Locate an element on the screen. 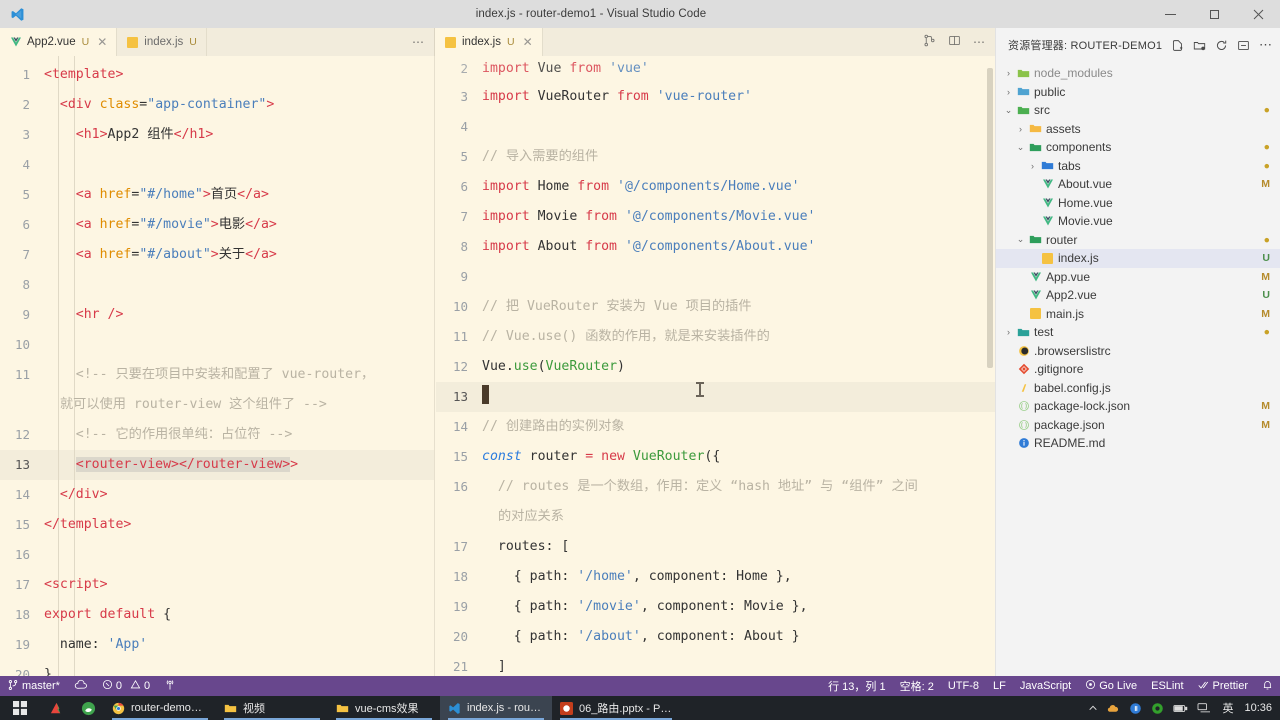  status-language-mode: JavaScript is located at coordinates (1045, 686).